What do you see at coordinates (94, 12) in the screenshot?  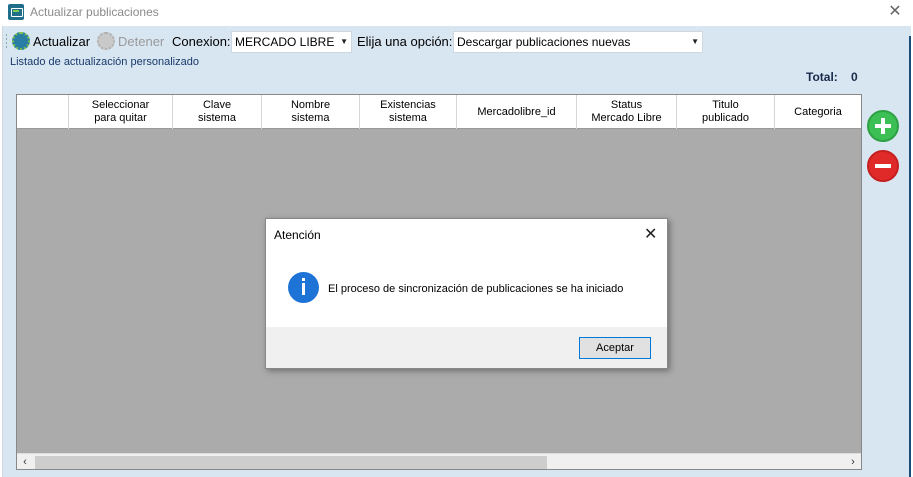 I see `window-title: Actualizar publicaciones` at bounding box center [94, 12].